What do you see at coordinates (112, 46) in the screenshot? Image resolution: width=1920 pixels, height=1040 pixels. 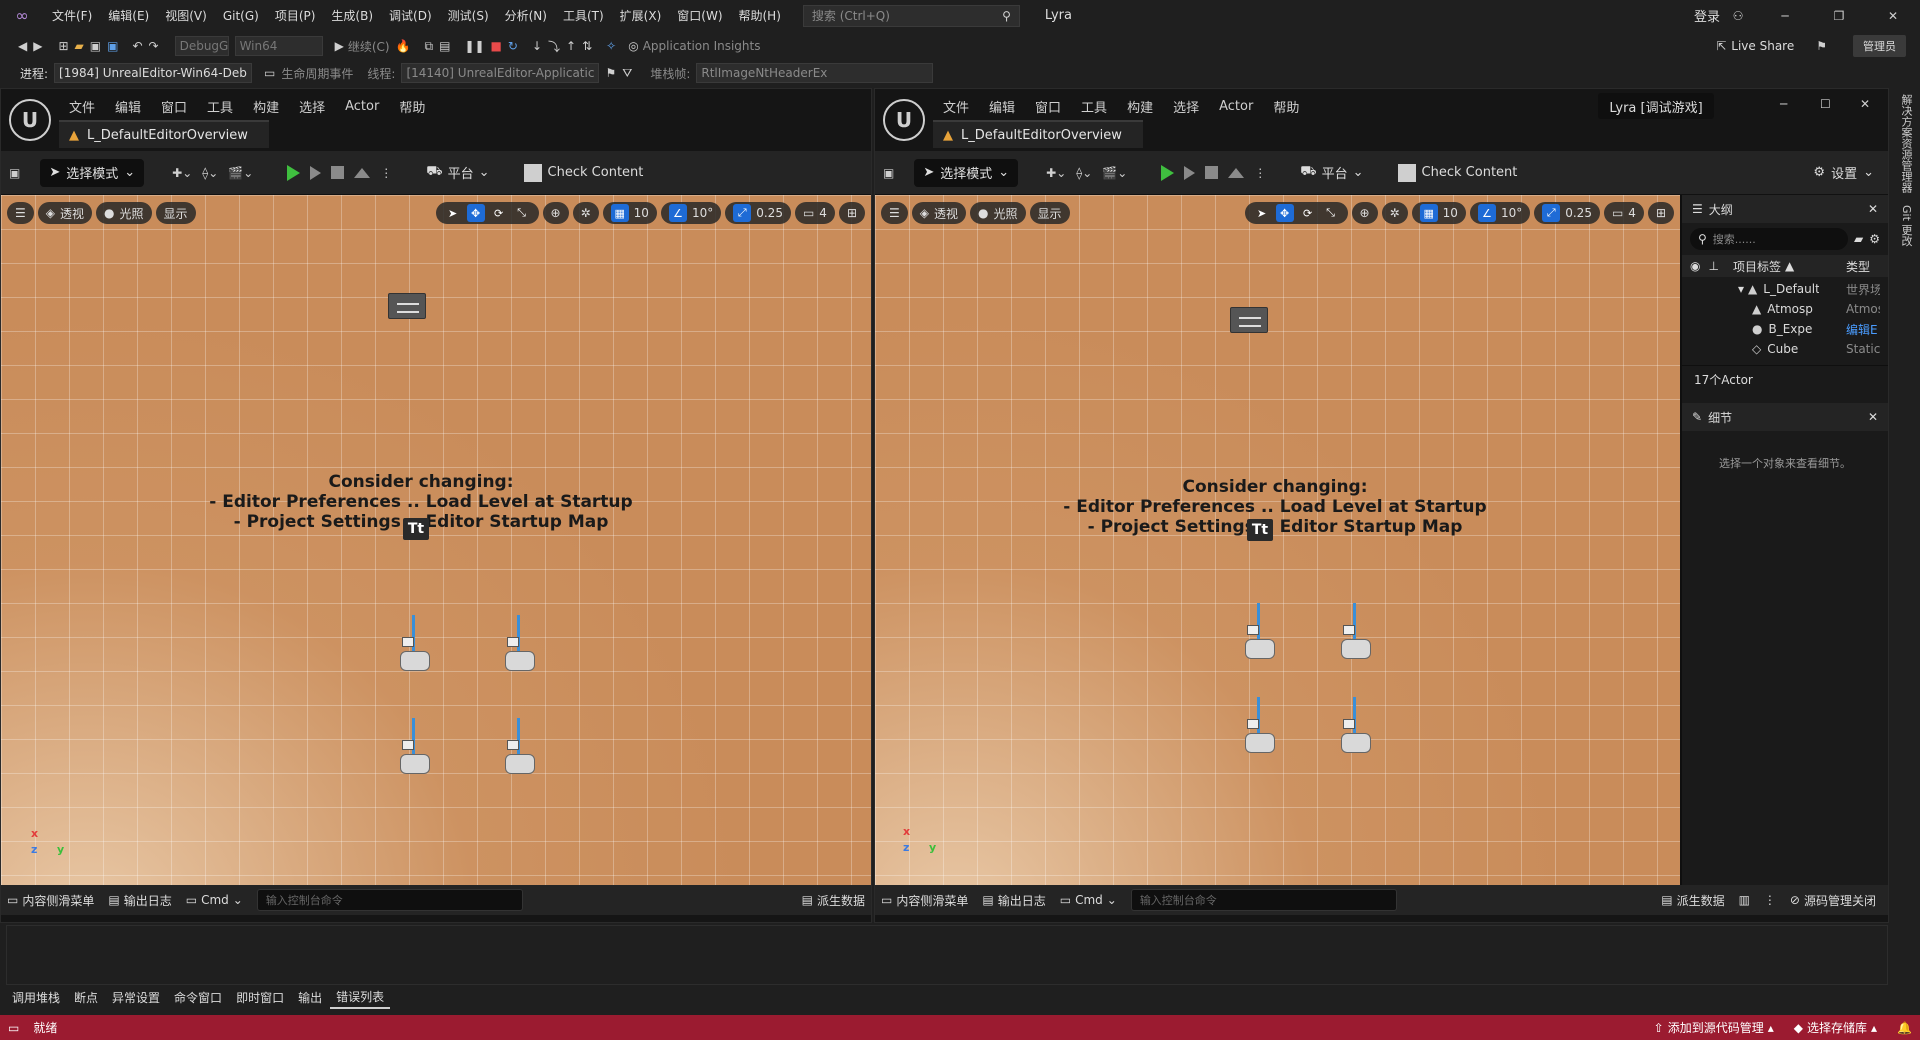 I see `save-all-icon: ▣` at bounding box center [112, 46].